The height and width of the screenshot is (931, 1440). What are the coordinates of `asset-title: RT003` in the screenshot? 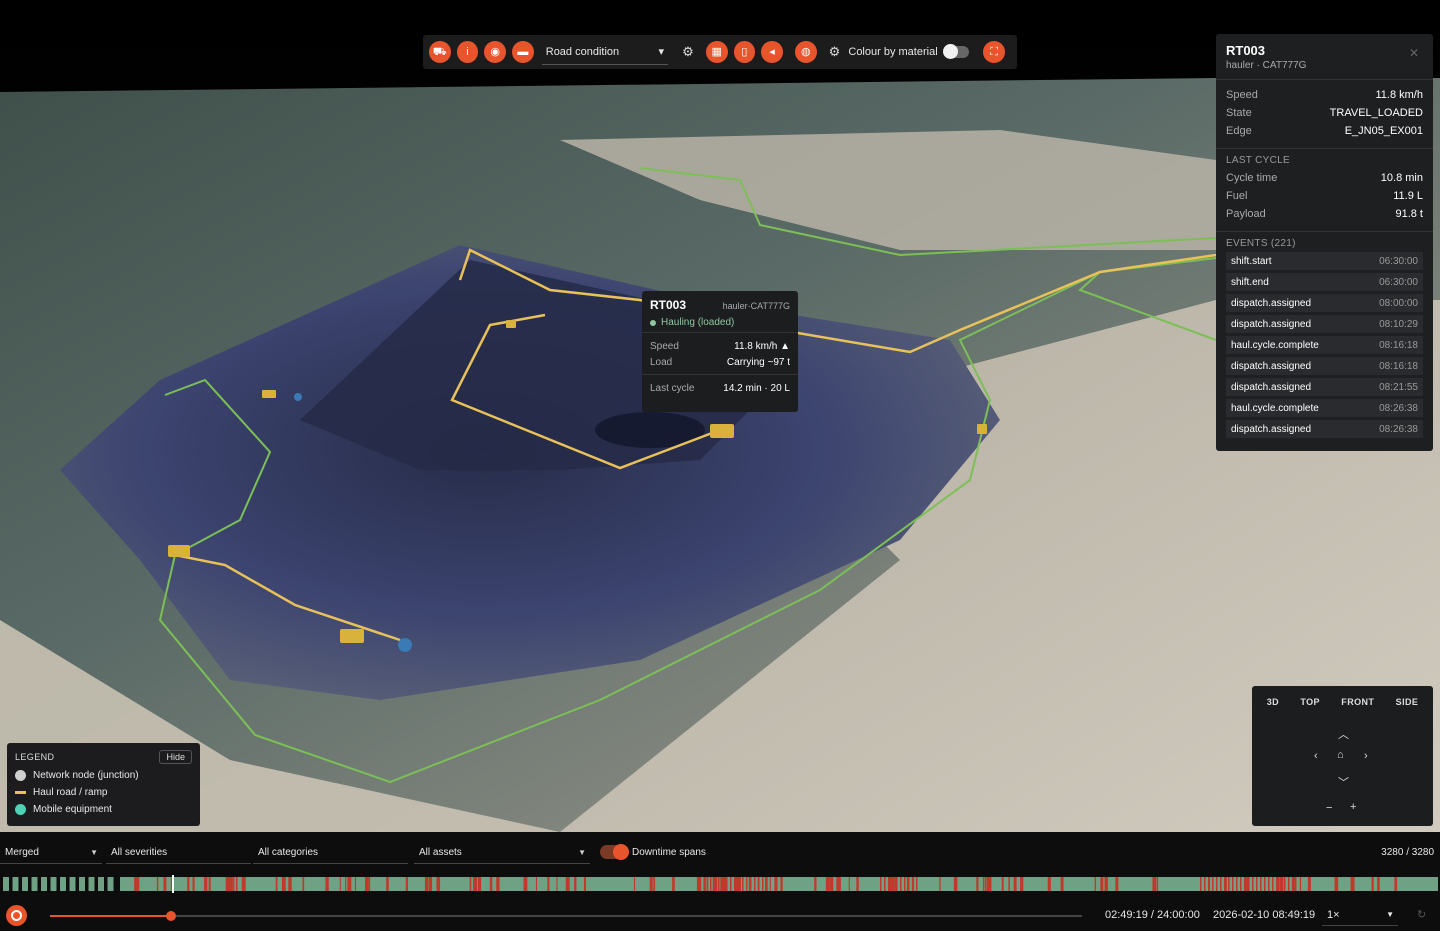 It's located at (1246, 50).